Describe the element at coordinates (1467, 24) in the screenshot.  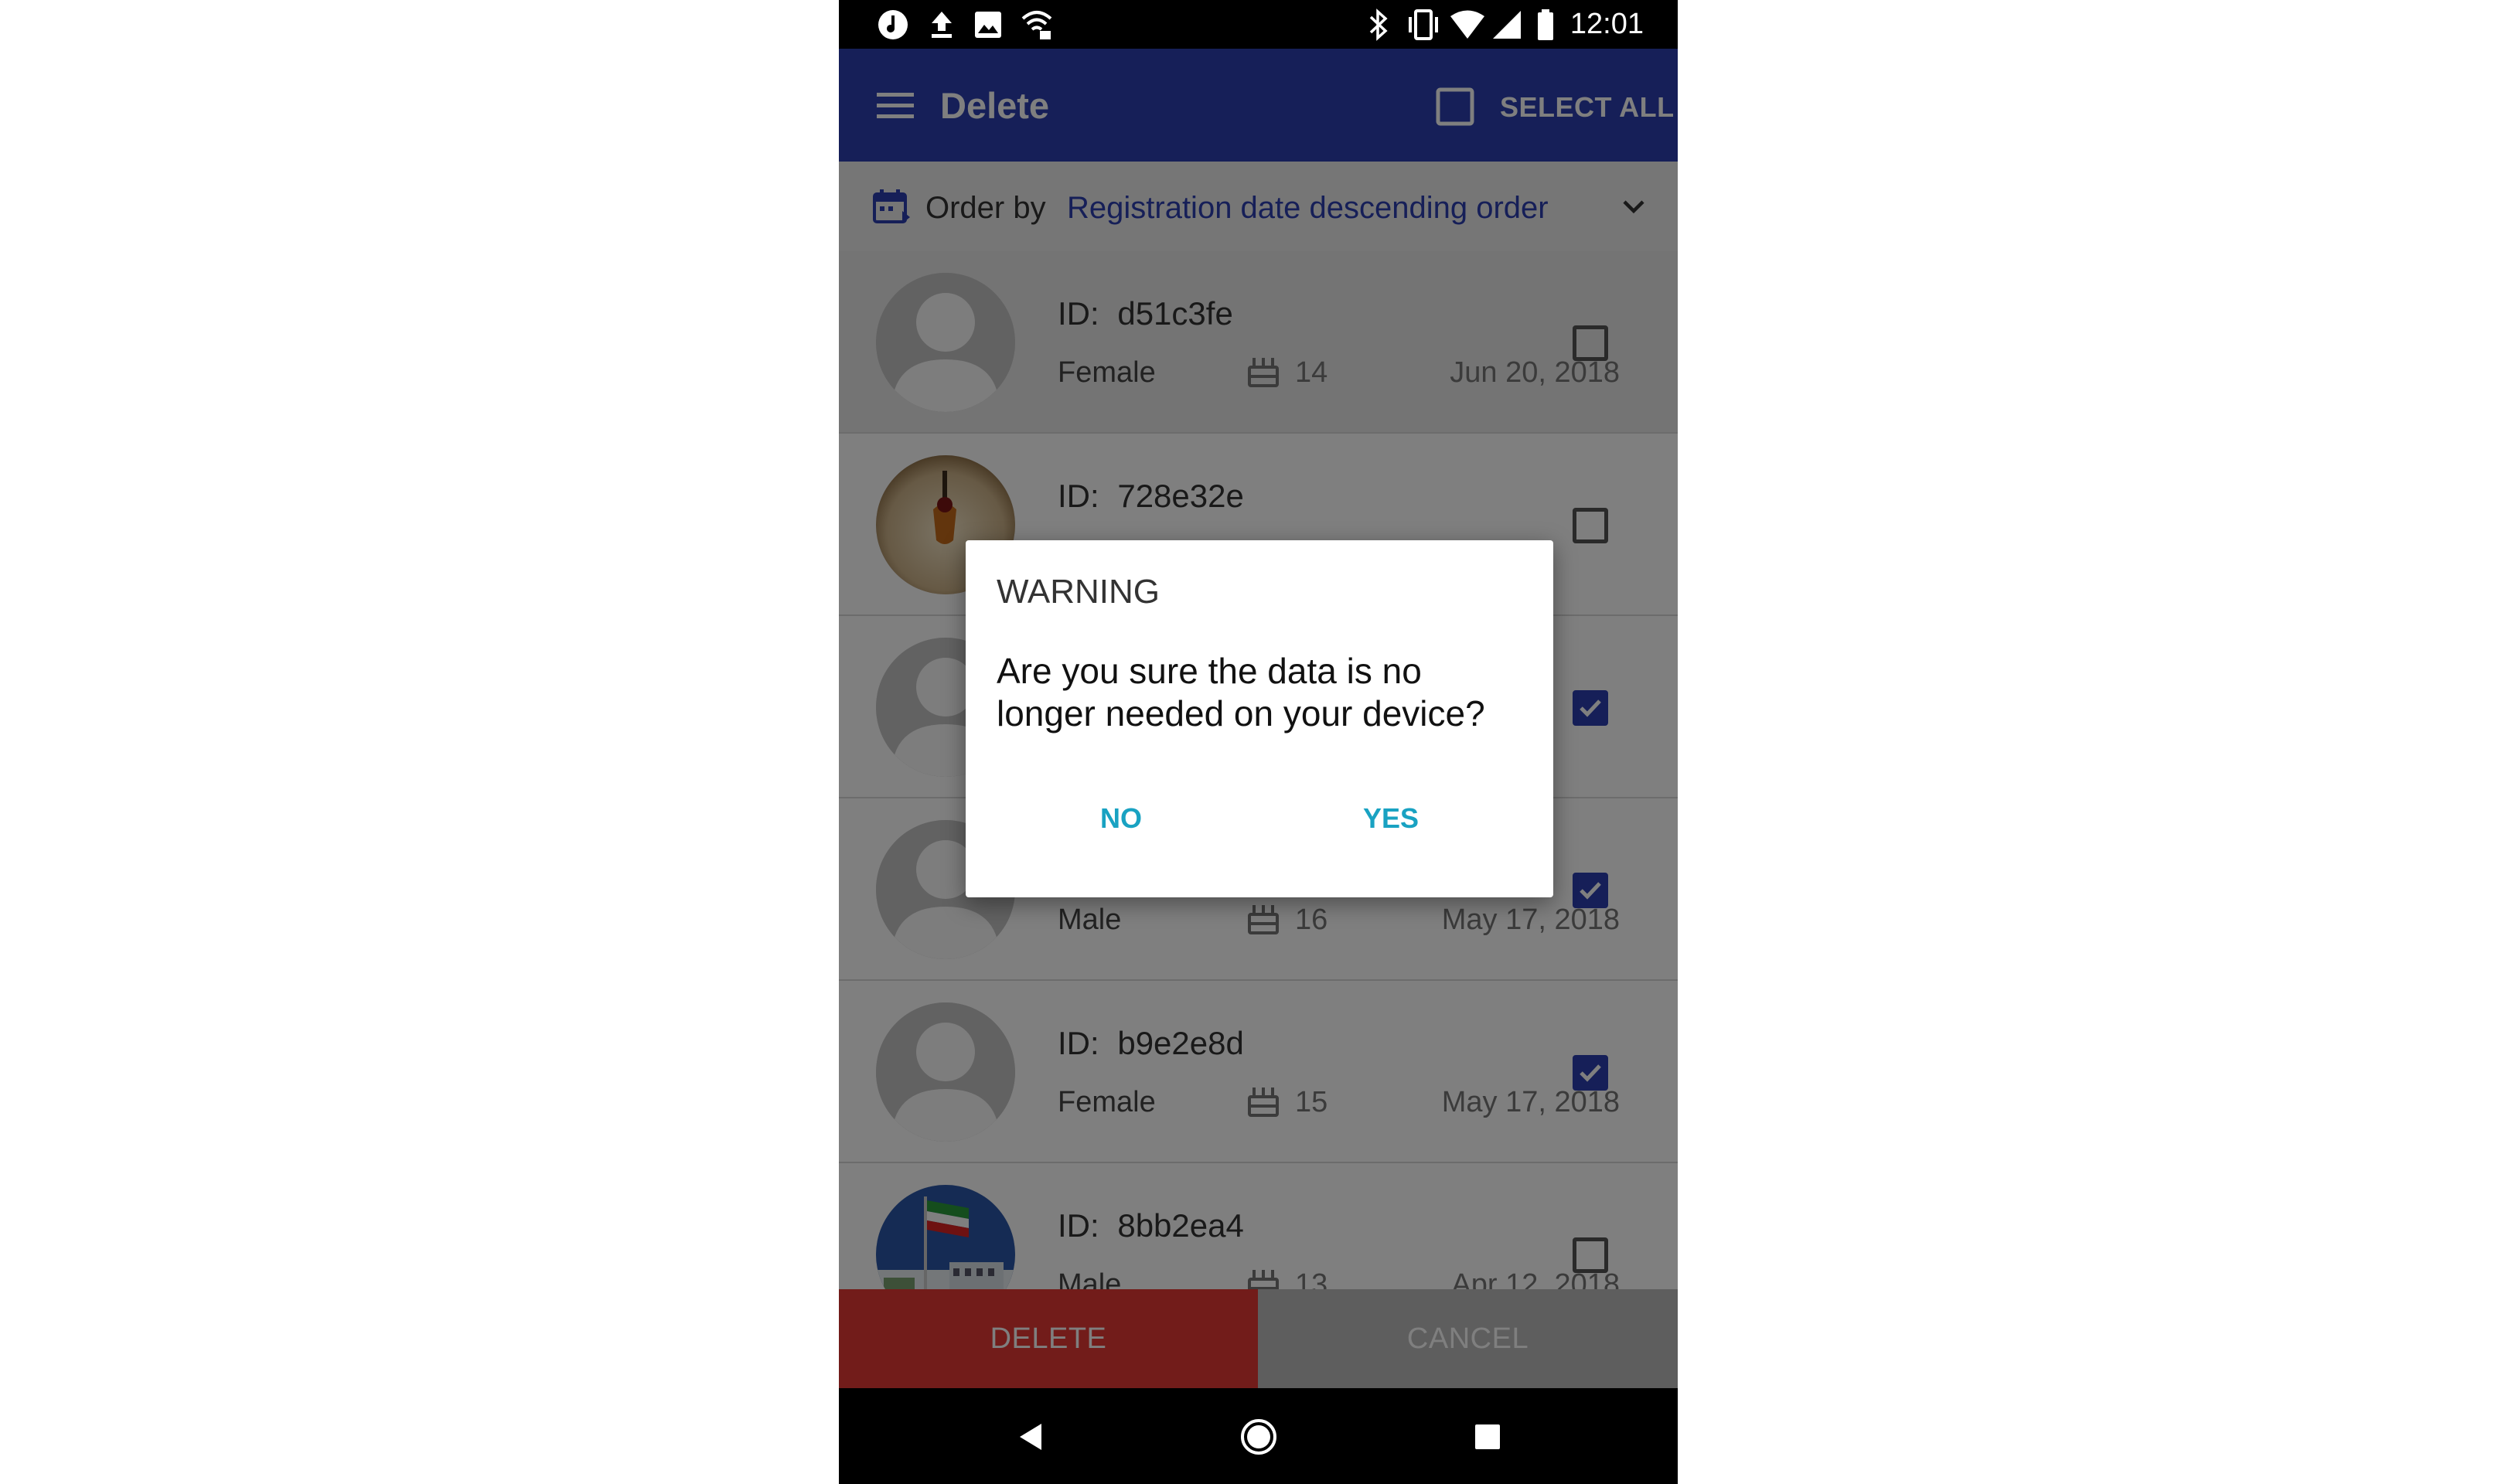
I see `wifi-icon` at that location.